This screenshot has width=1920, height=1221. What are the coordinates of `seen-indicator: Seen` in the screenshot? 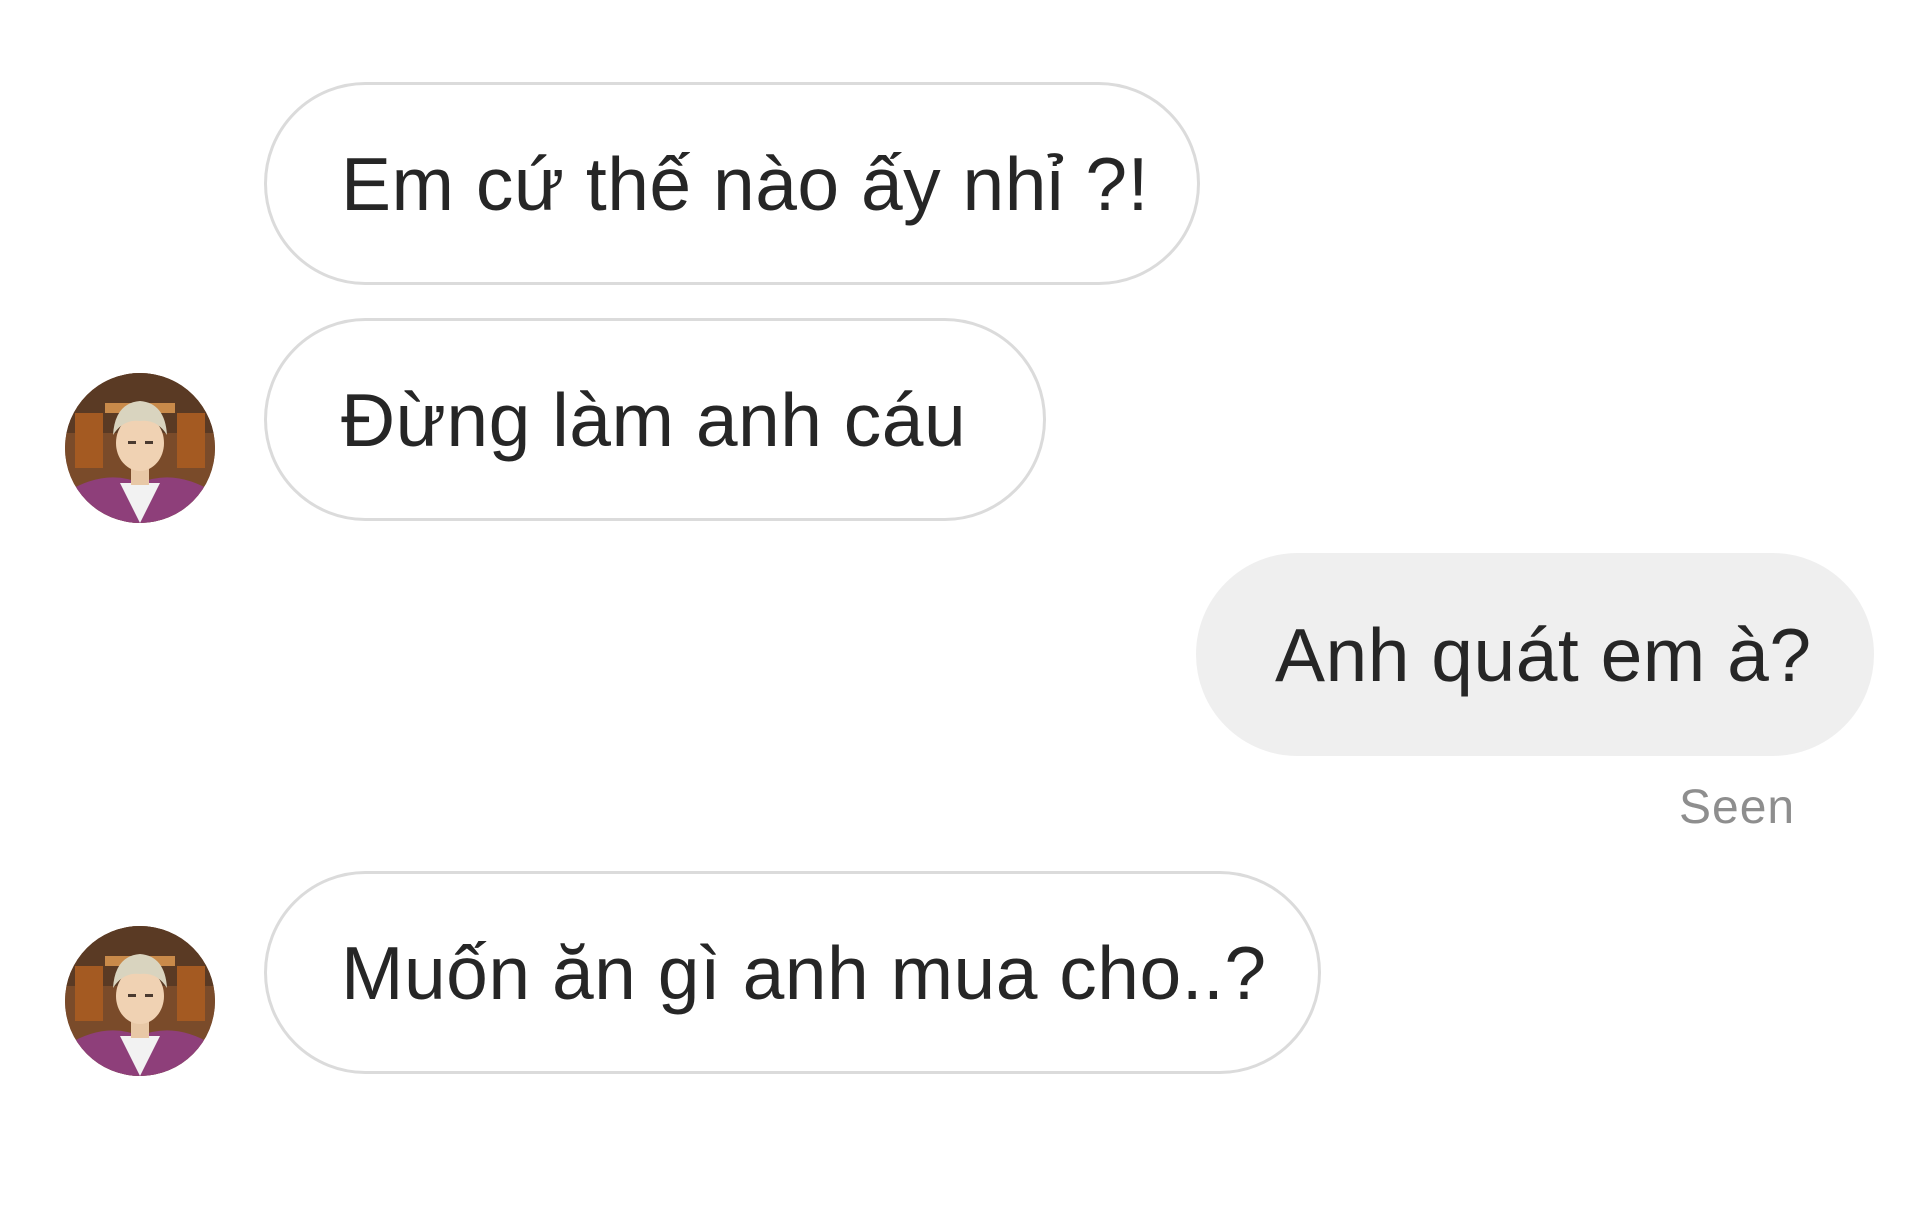 It's located at (1737, 807).